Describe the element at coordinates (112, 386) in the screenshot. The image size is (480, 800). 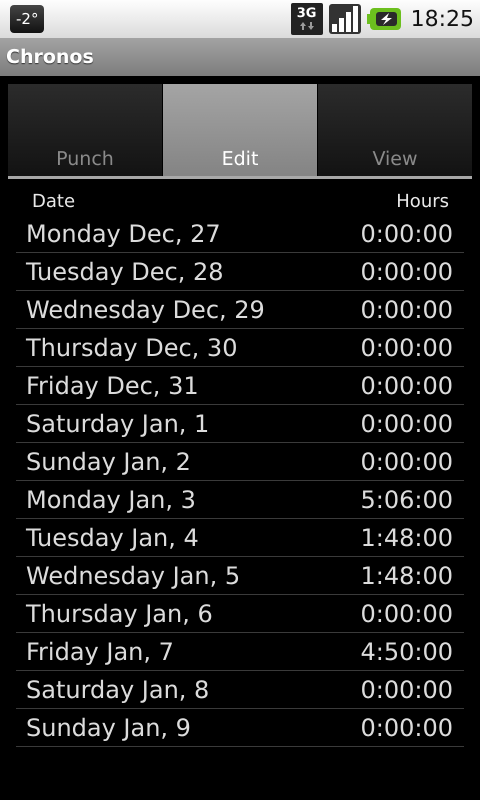
I see `date-cell: Friday Dec, 31` at that location.